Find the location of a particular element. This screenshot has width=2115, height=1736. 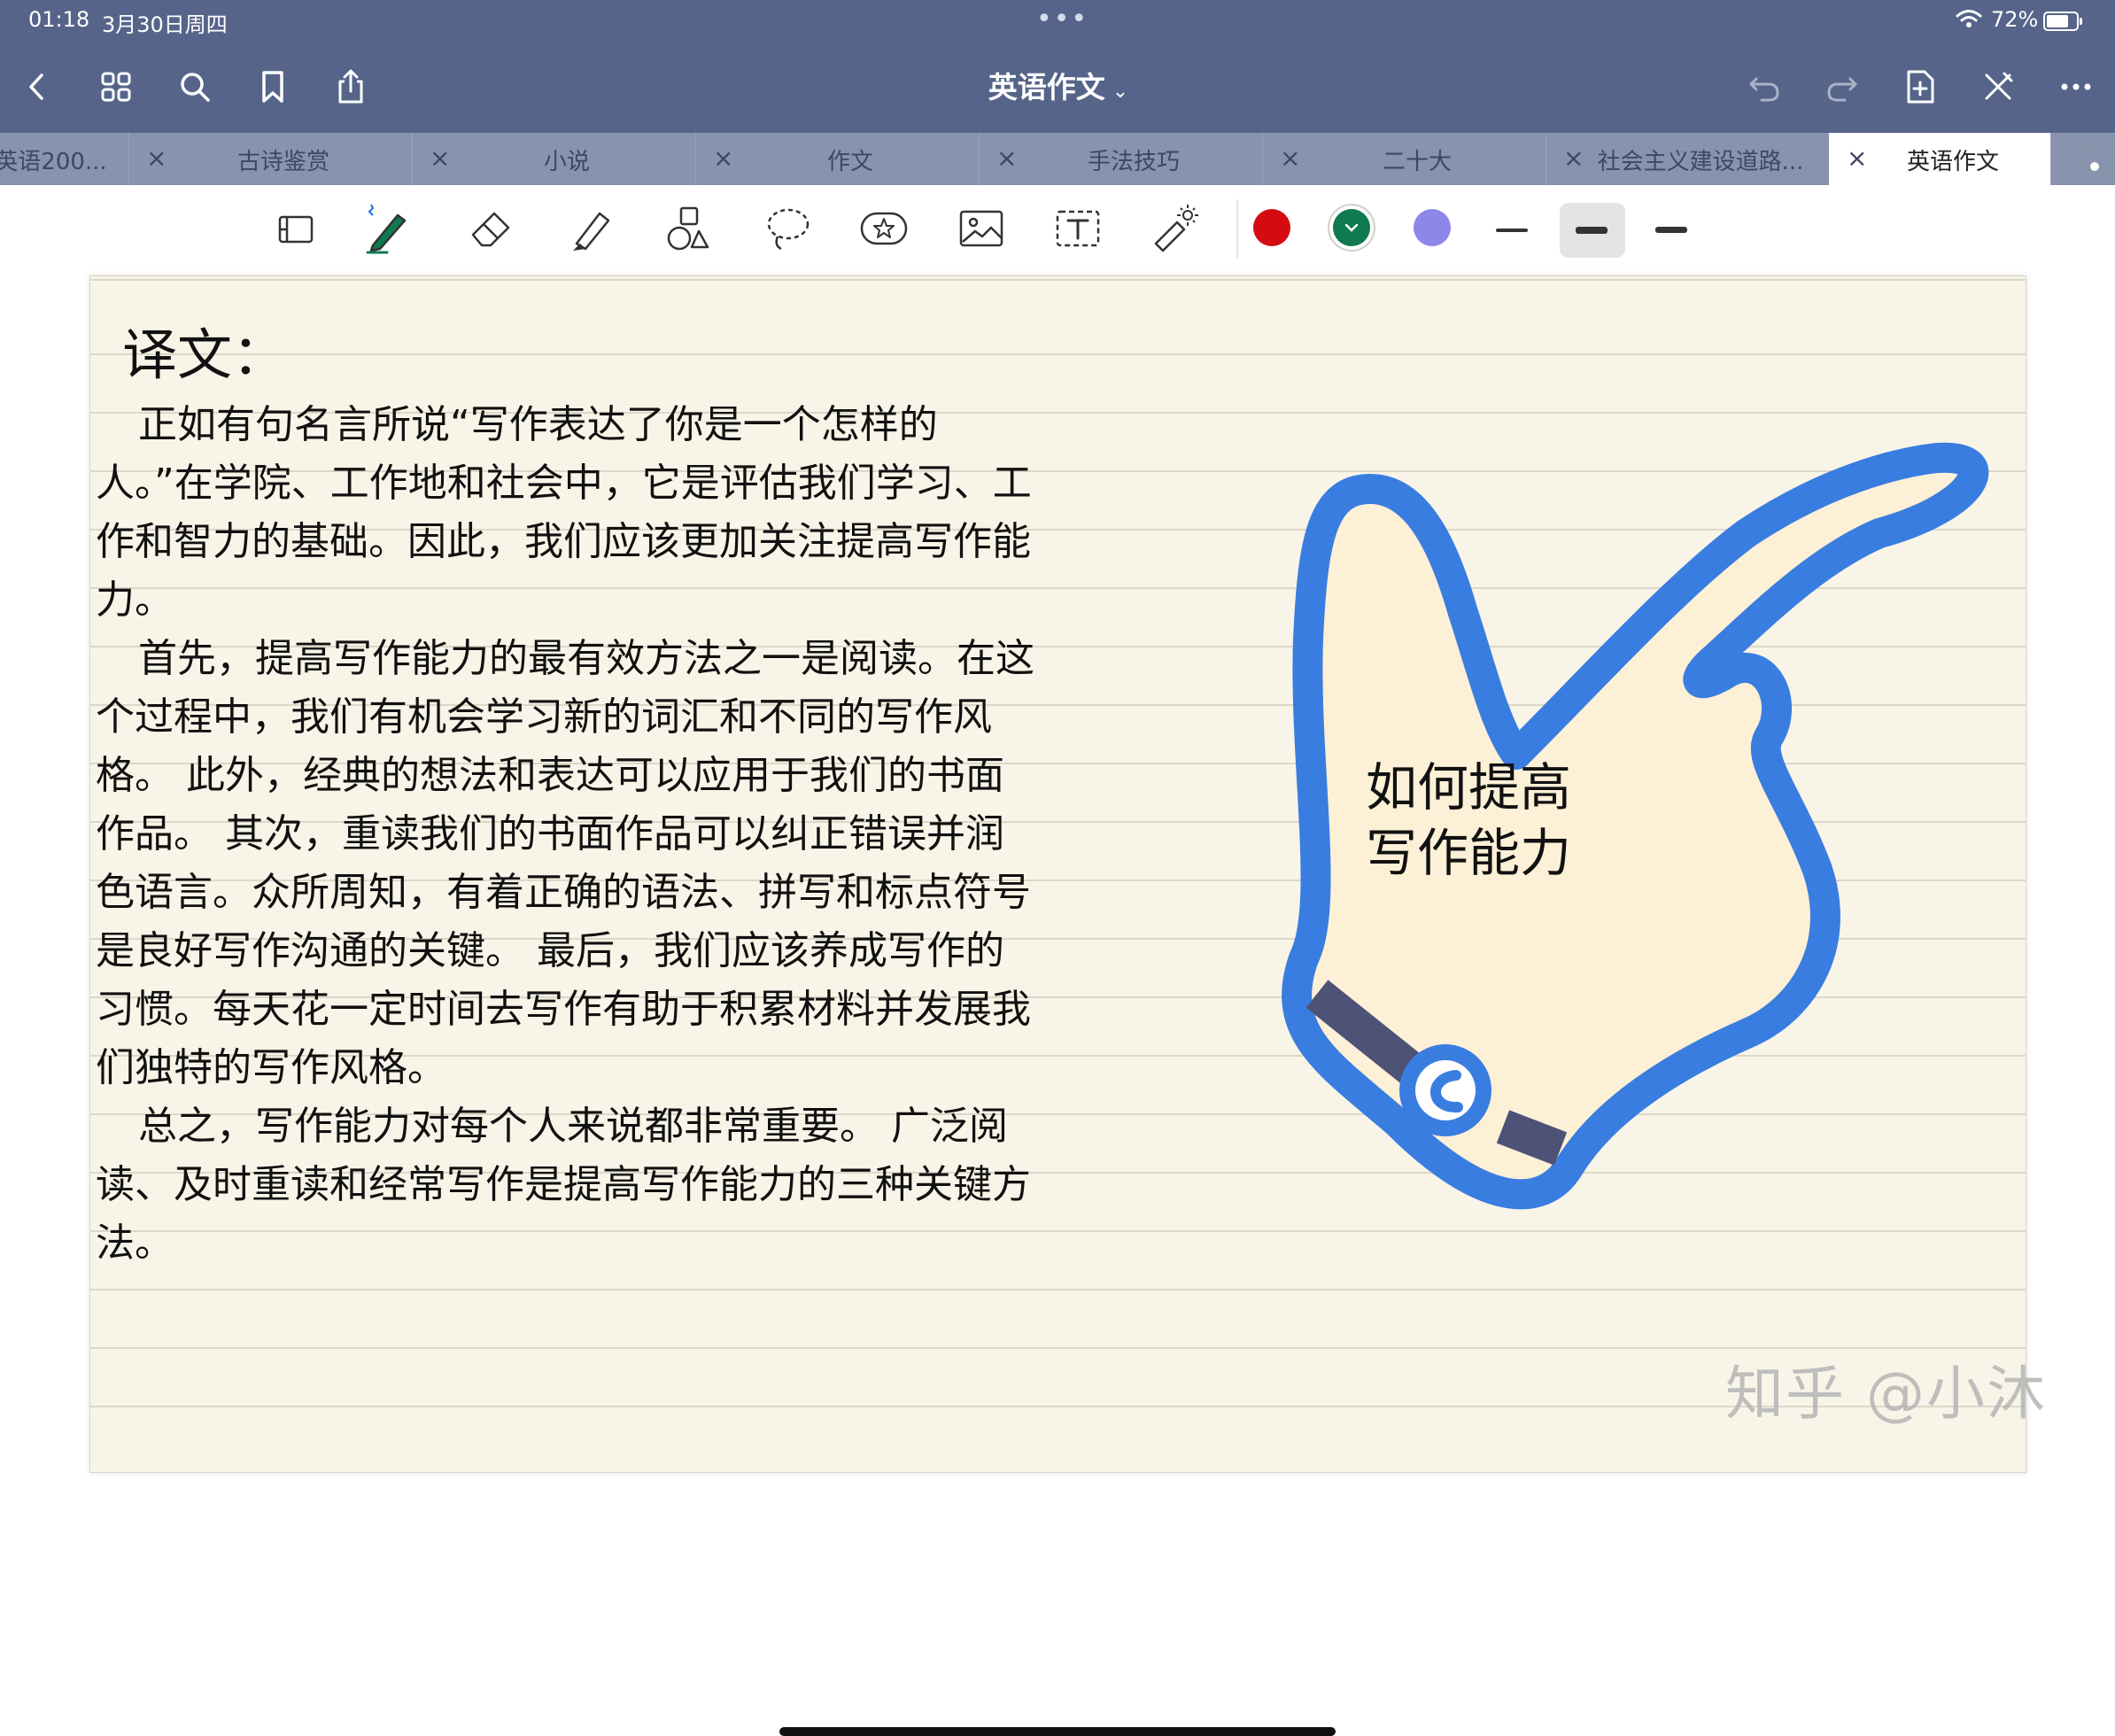

shapes-tool is located at coordinates (687, 228).